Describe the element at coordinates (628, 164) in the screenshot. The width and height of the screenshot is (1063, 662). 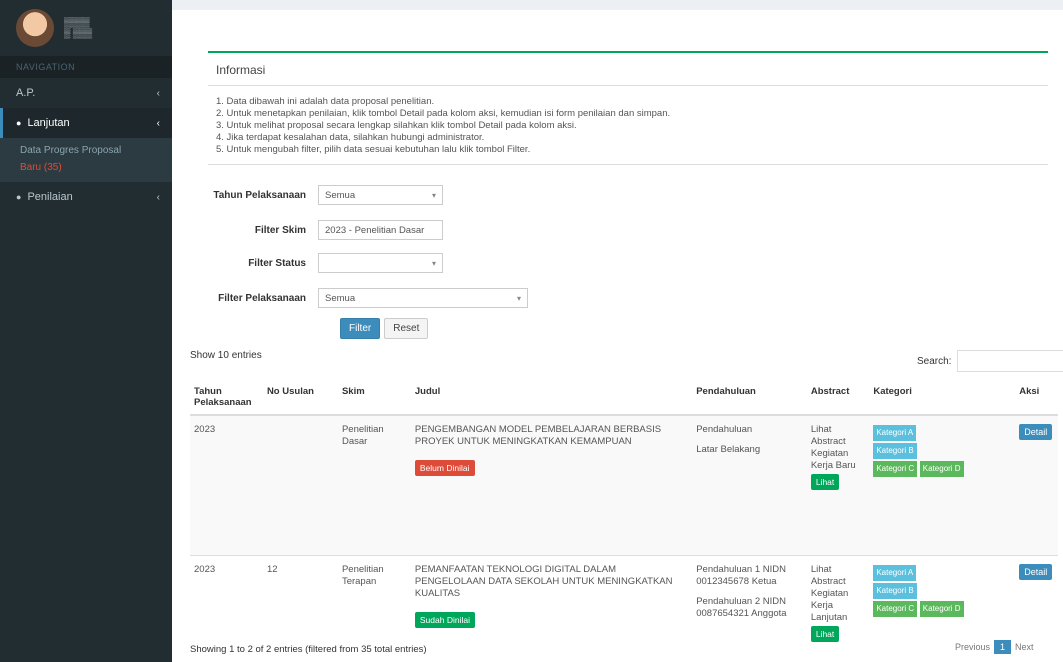
I see `divider` at that location.